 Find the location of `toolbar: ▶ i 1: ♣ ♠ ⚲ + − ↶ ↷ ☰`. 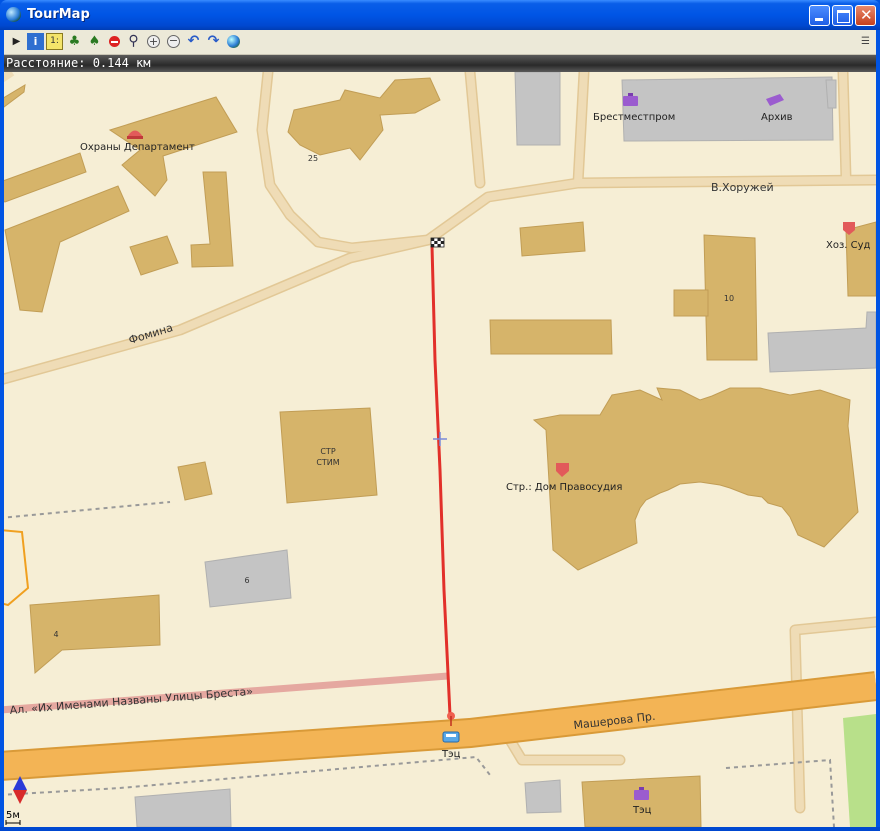

toolbar: ▶ i 1: ♣ ♠ ⚲ + − ↶ ↷ ☰ is located at coordinates (440, 42).